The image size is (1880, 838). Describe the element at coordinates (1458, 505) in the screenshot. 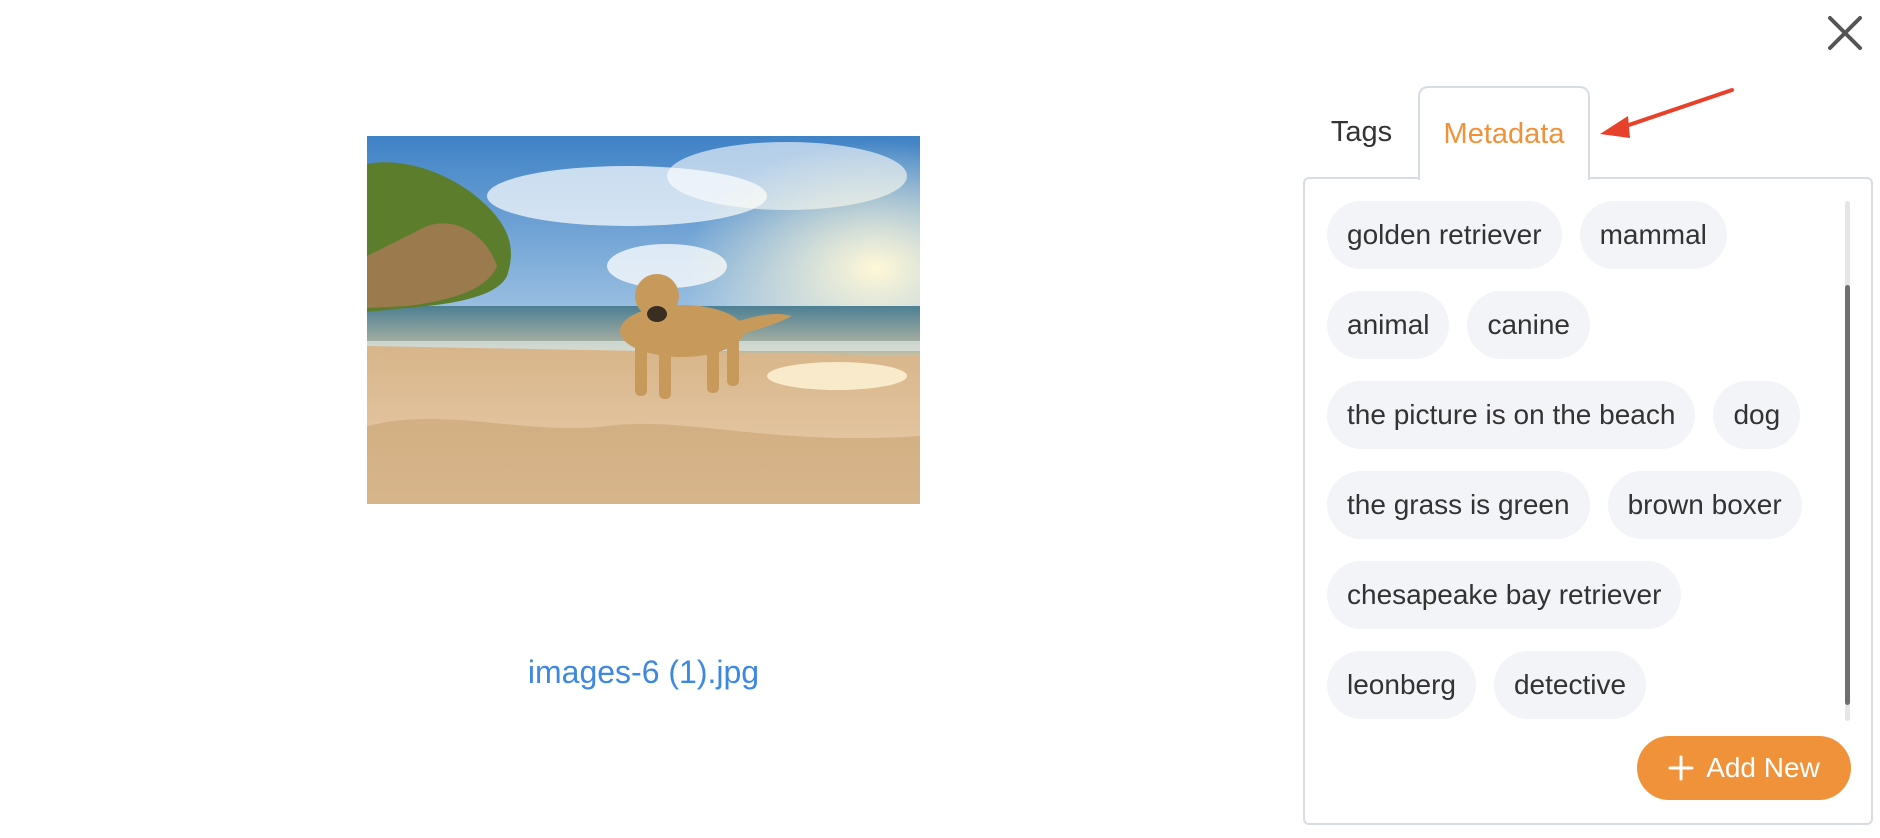

I see `tag-chip: the grass is green` at that location.